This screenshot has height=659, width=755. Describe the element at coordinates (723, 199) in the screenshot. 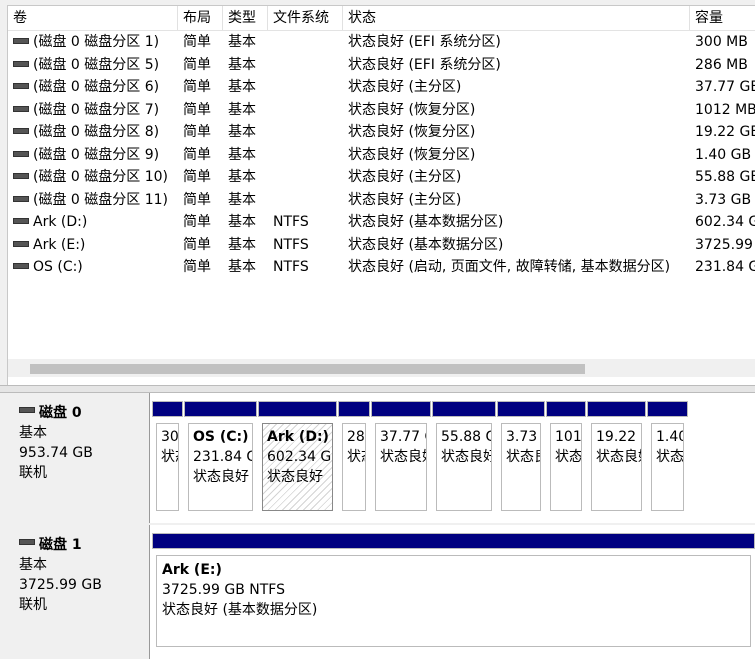

I see `volume-capacity: 3.73 GB` at that location.